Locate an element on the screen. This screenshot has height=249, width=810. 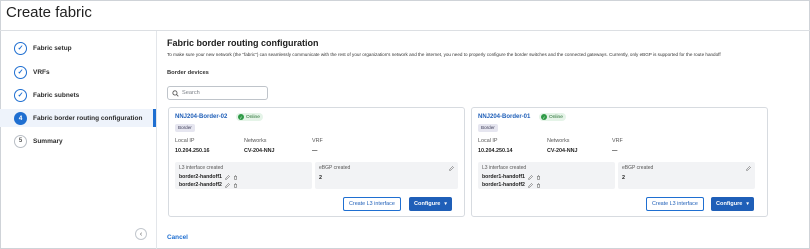
sidebar-item-label: Fabric setup is located at coordinates (52, 48).